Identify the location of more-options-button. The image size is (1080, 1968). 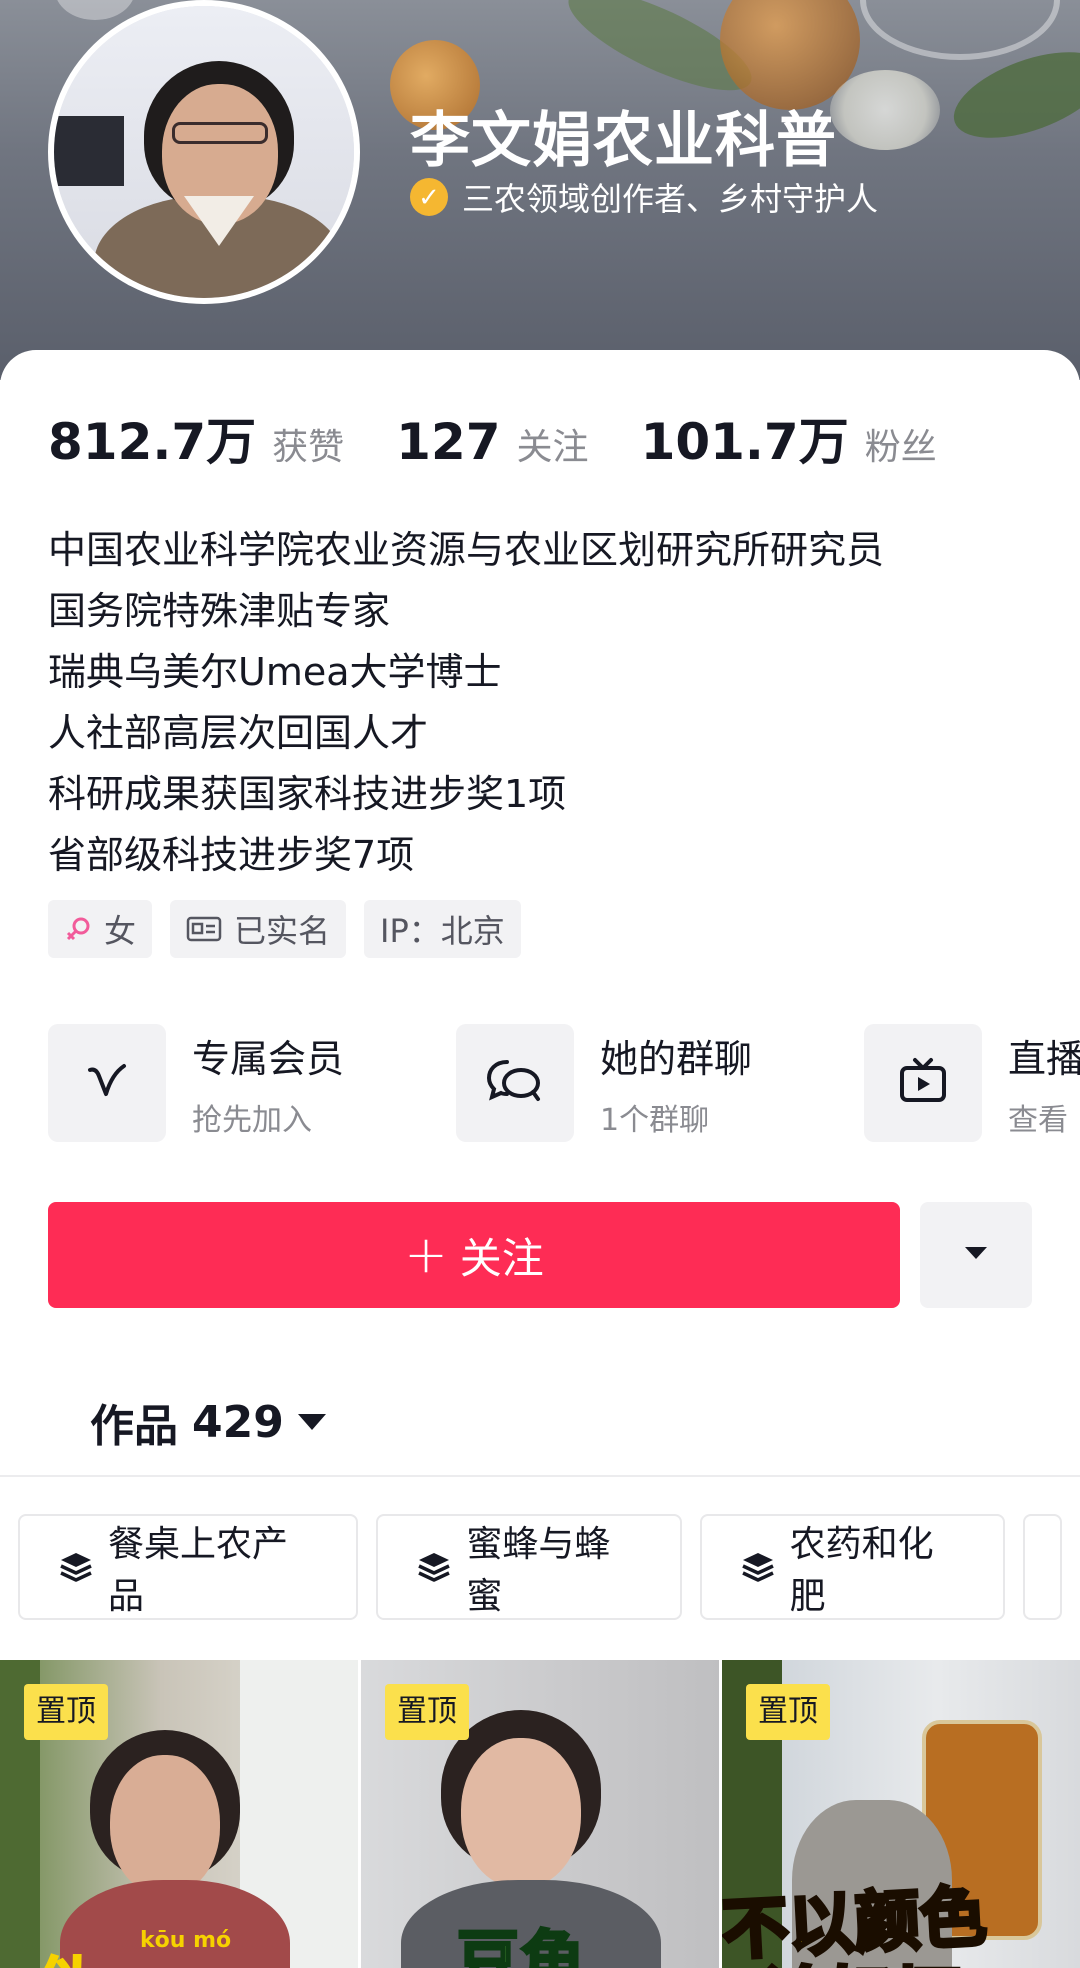
(976, 1255).